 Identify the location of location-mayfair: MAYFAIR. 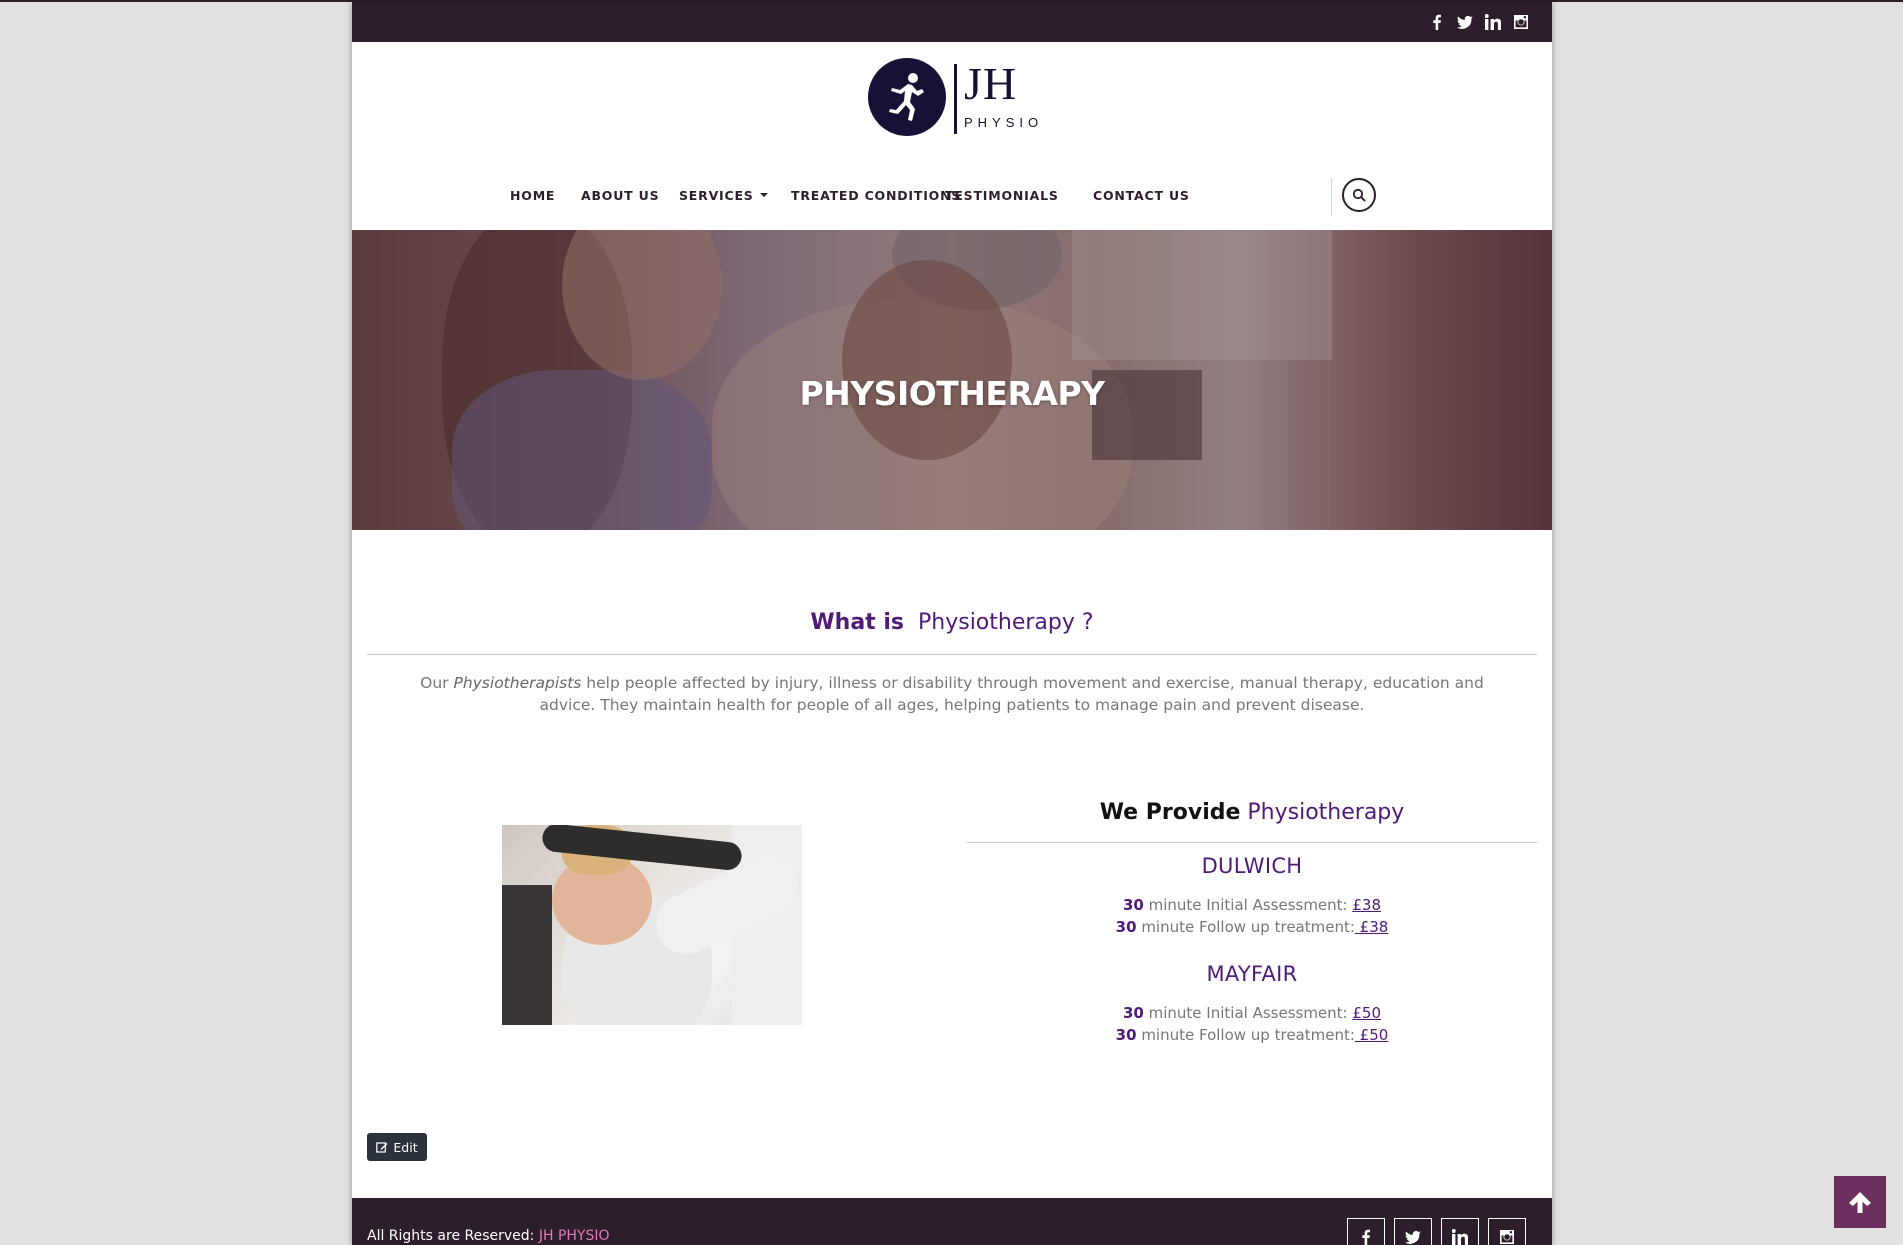
(1252, 974).